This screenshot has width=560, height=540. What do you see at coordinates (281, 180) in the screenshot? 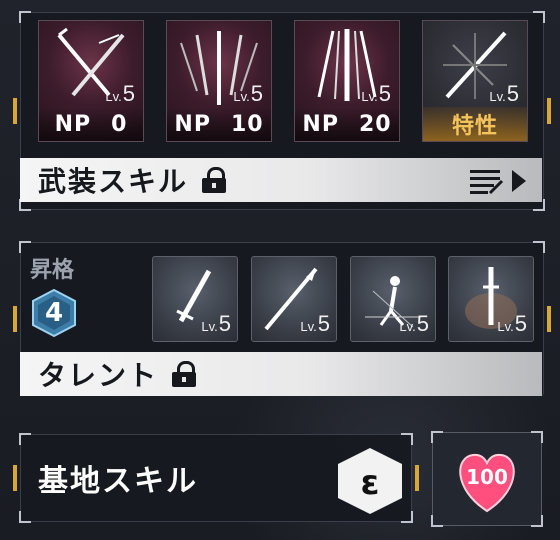
I see `weapon-skill-bar: 武装スキル` at bounding box center [281, 180].